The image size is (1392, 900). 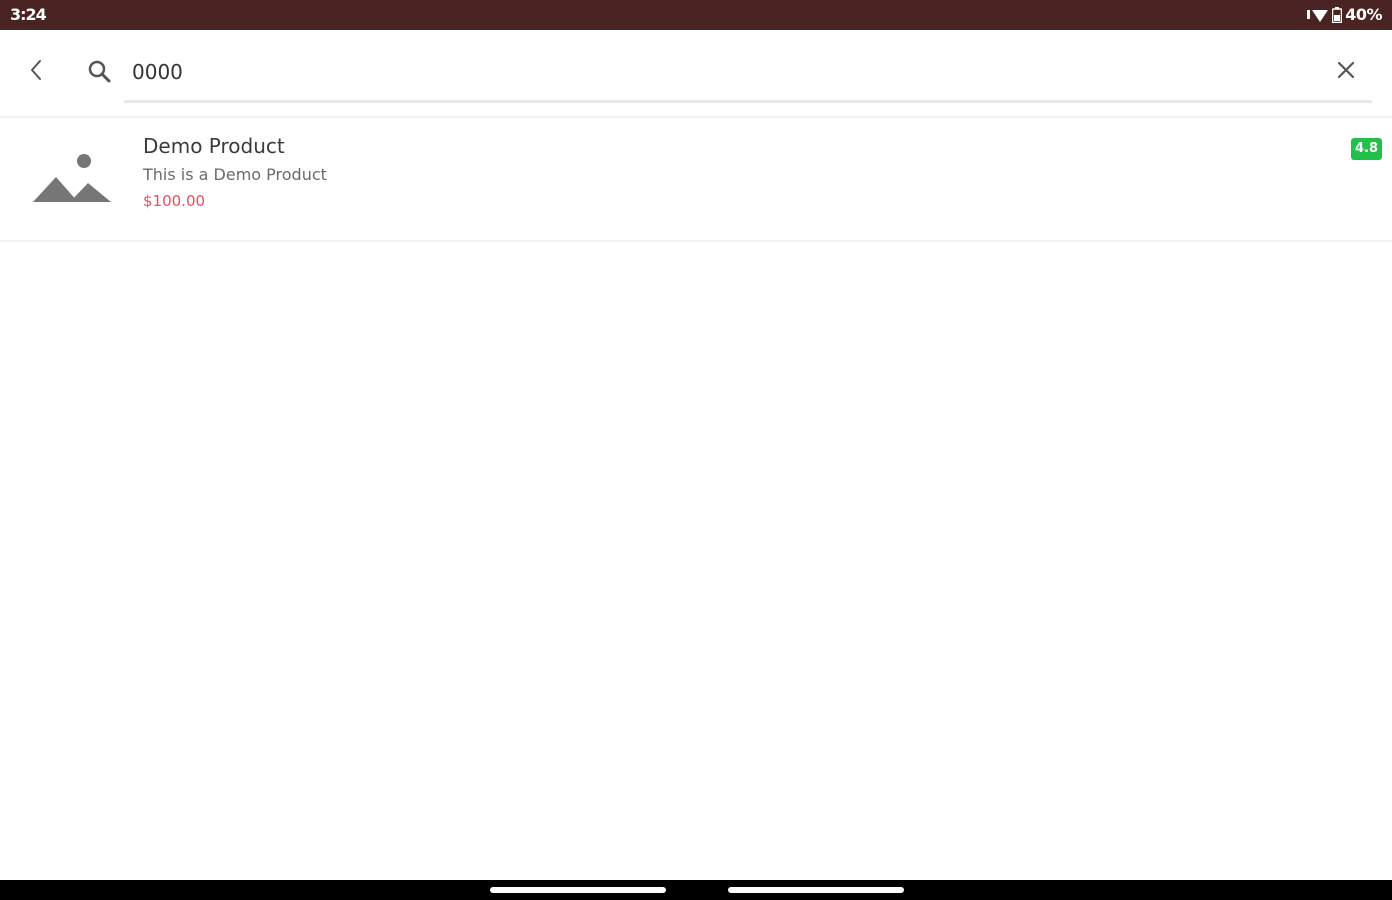 What do you see at coordinates (1344, 14) in the screenshot?
I see `status-icons: 40%` at bounding box center [1344, 14].